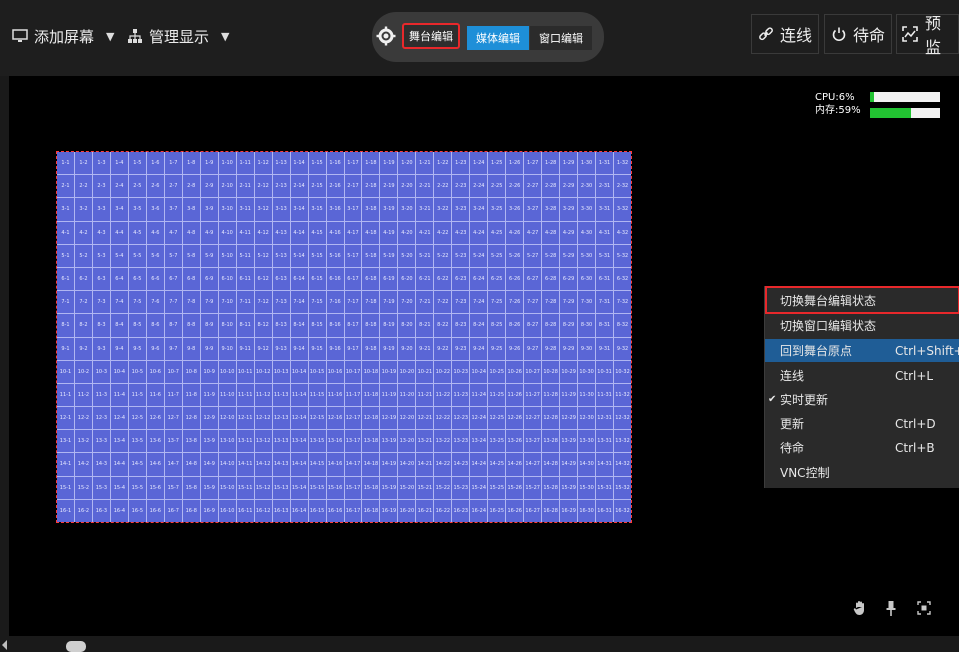 The width and height of the screenshot is (959, 652). What do you see at coordinates (605, 441) in the screenshot?
I see `screen-cell: 13-31` at bounding box center [605, 441].